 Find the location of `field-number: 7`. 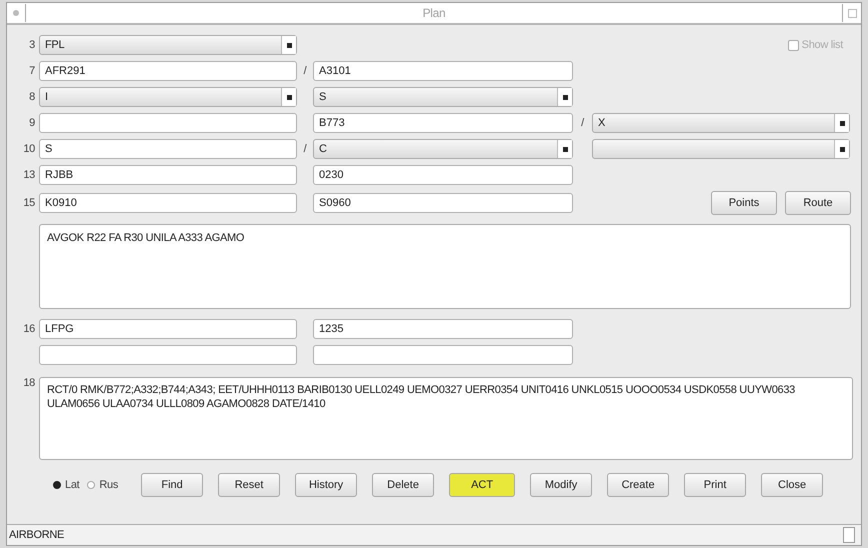

field-number: 7 is located at coordinates (32, 71).